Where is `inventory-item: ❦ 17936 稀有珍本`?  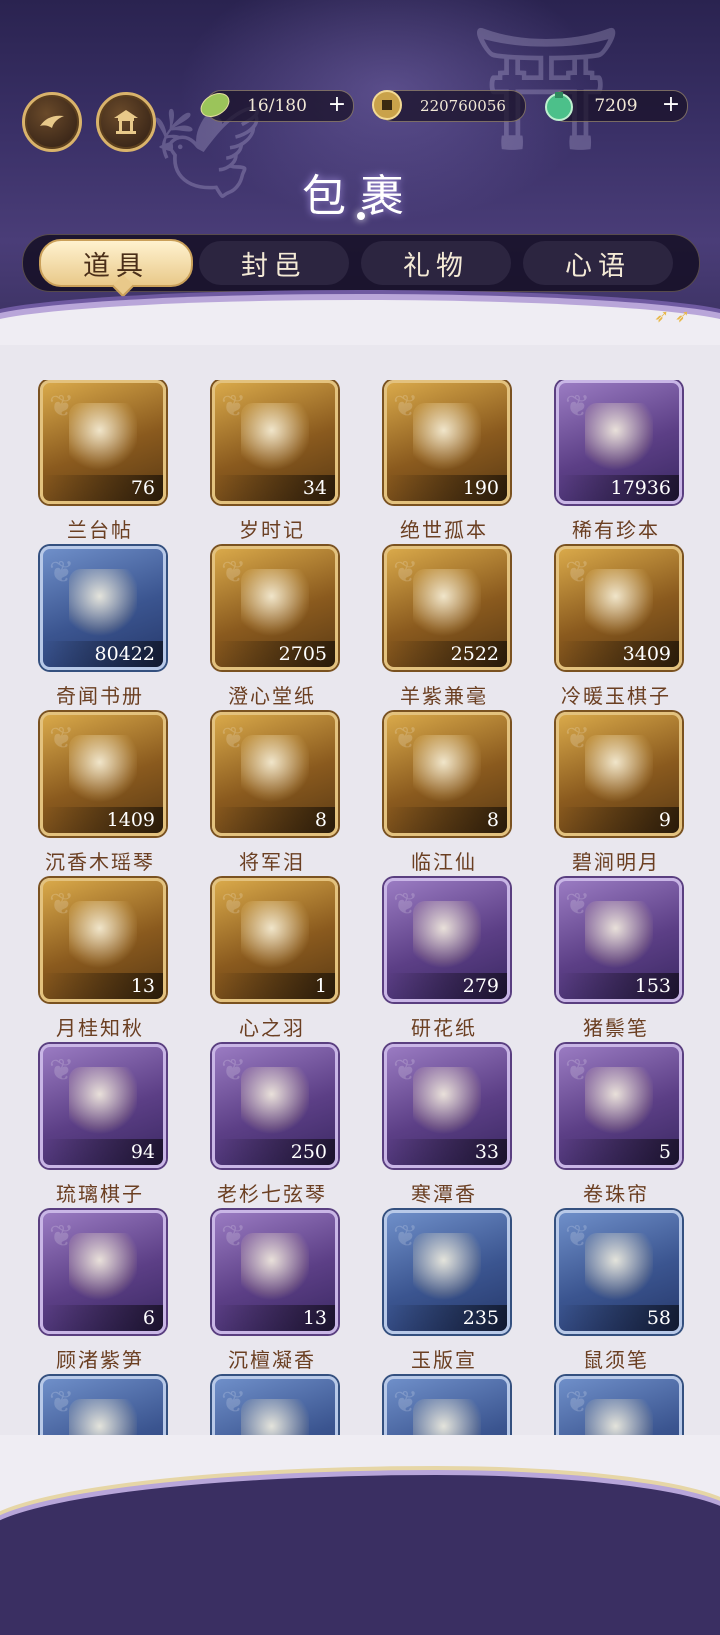
inventory-item: ❦ 17936 稀有珍本 is located at coordinates (619, 461).